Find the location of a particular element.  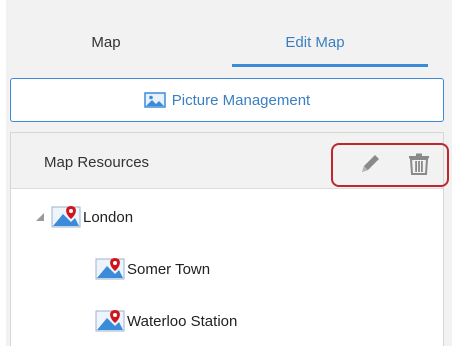

picture-management-button: Picture Management is located at coordinates (227, 100).